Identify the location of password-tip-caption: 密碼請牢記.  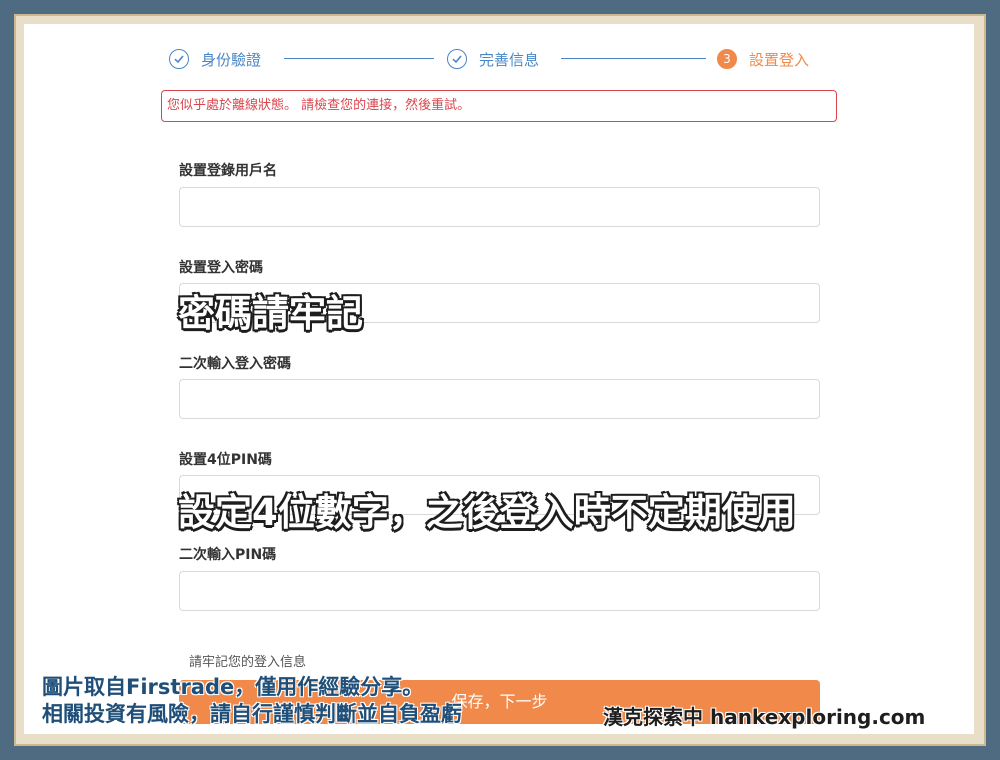
(270, 313).